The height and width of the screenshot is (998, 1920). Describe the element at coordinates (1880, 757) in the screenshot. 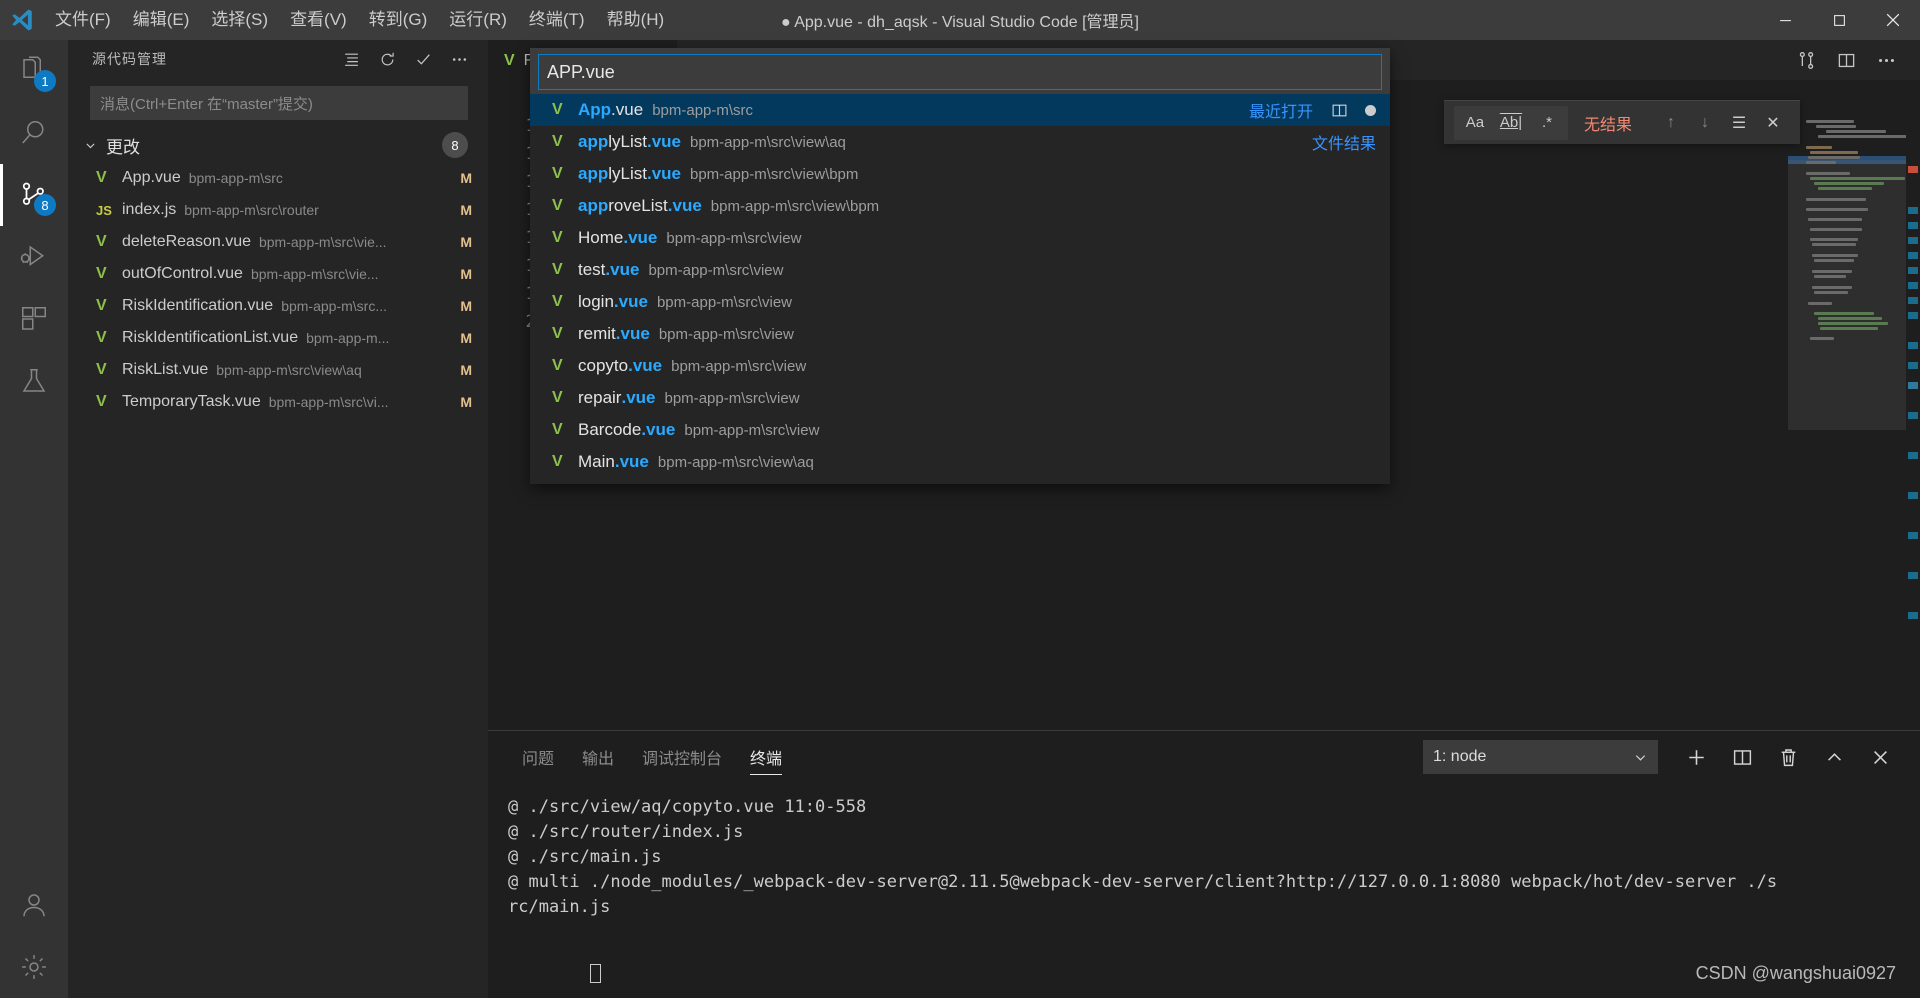

I see `close-panel-icon` at that location.